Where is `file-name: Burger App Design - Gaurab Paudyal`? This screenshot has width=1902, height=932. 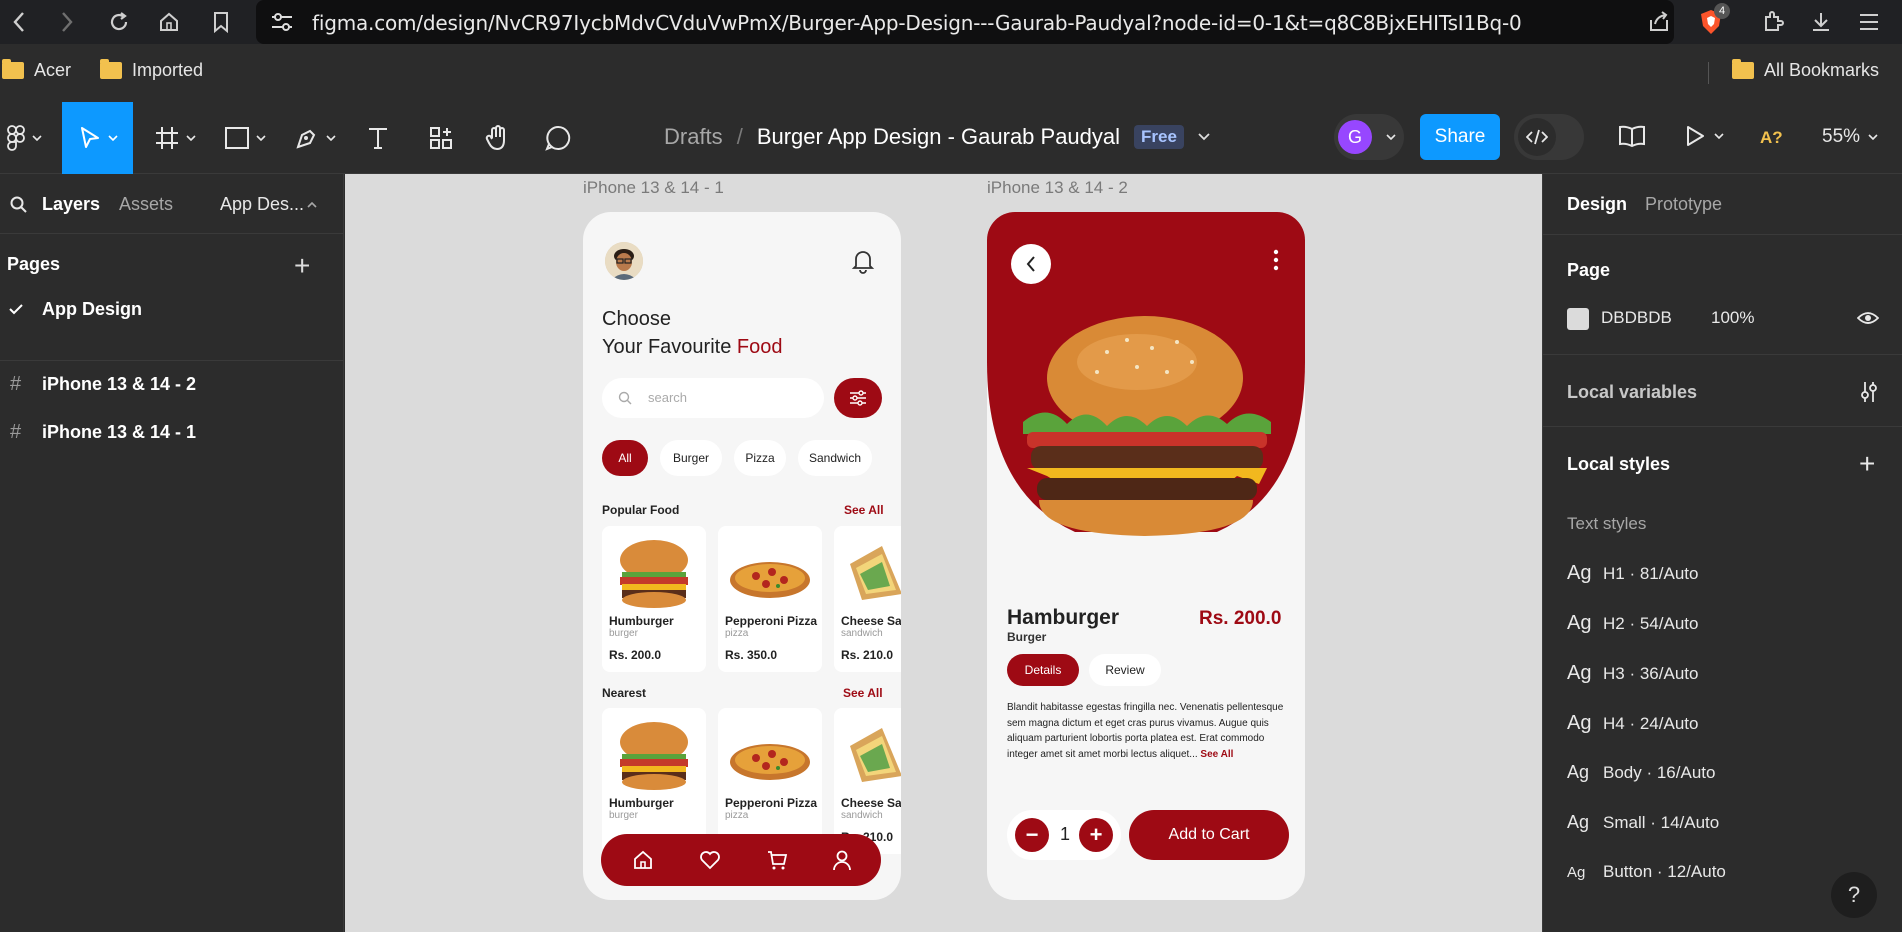 file-name: Burger App Design - Gaurab Paudyal is located at coordinates (938, 137).